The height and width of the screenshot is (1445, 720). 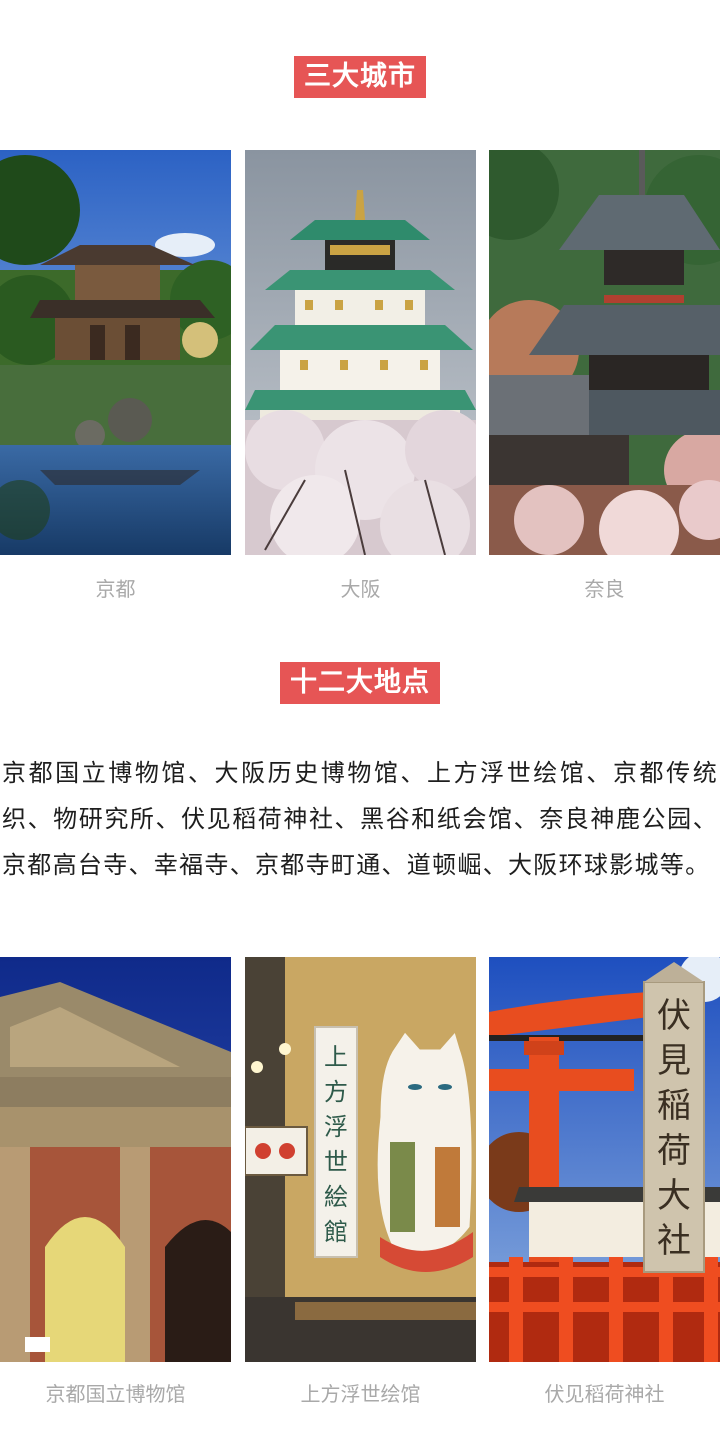 What do you see at coordinates (674, 1016) in the screenshot?
I see `svg-text: 伏` at bounding box center [674, 1016].